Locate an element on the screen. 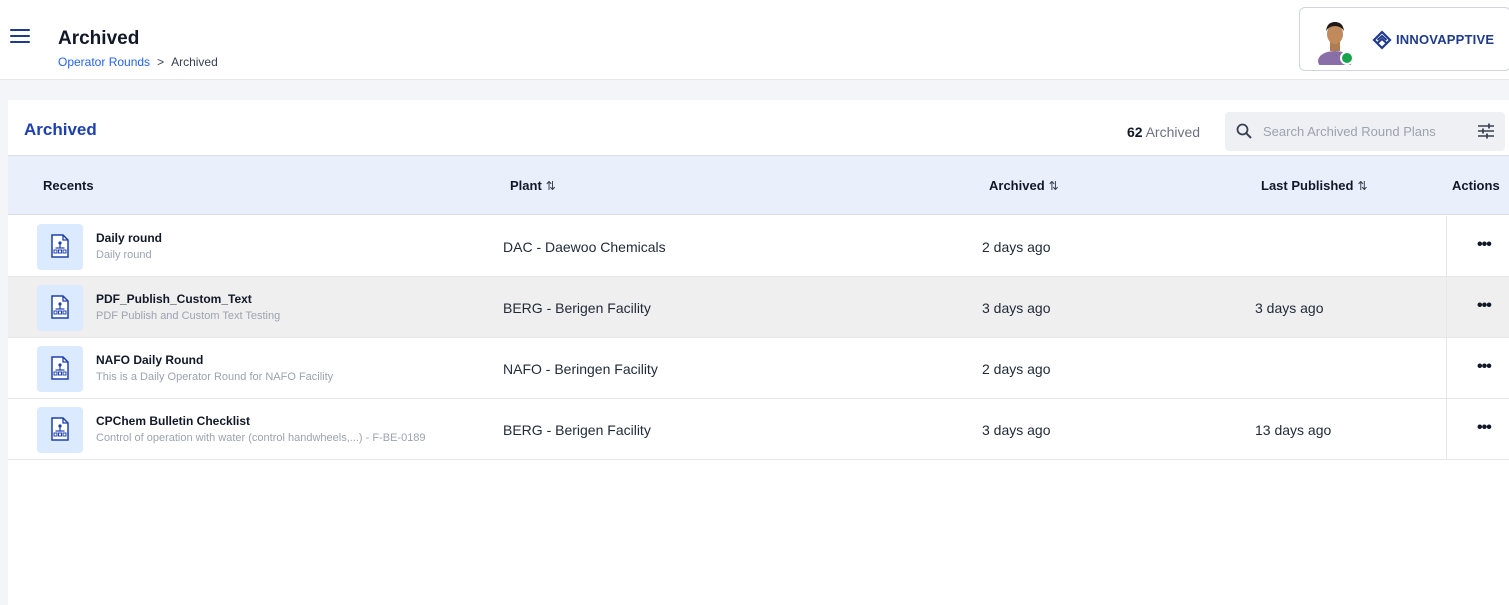 The height and width of the screenshot is (605, 1509). panel-title: Archived is located at coordinates (60, 129).